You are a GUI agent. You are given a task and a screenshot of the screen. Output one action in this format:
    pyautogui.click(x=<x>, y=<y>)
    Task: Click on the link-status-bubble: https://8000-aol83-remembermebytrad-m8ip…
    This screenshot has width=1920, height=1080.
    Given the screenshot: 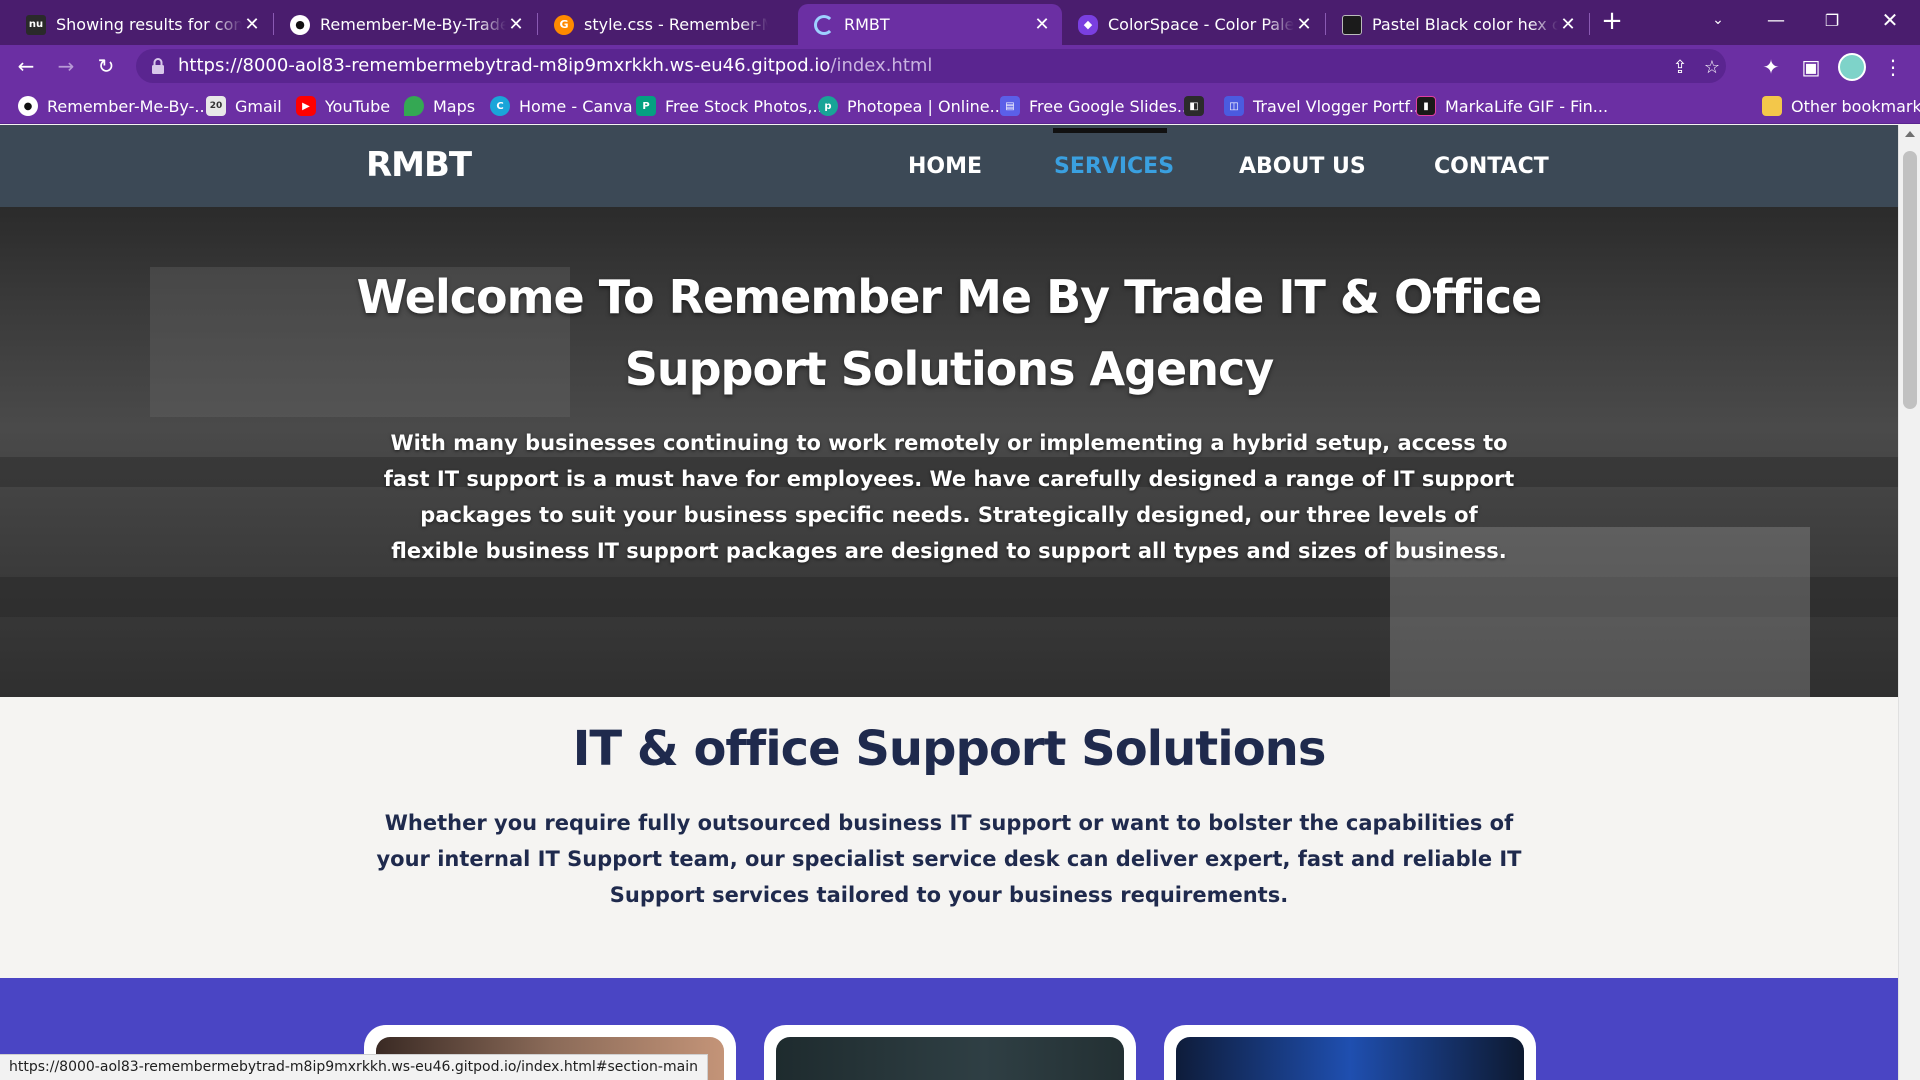 What is the action you would take?
    pyautogui.click(x=354, y=1067)
    